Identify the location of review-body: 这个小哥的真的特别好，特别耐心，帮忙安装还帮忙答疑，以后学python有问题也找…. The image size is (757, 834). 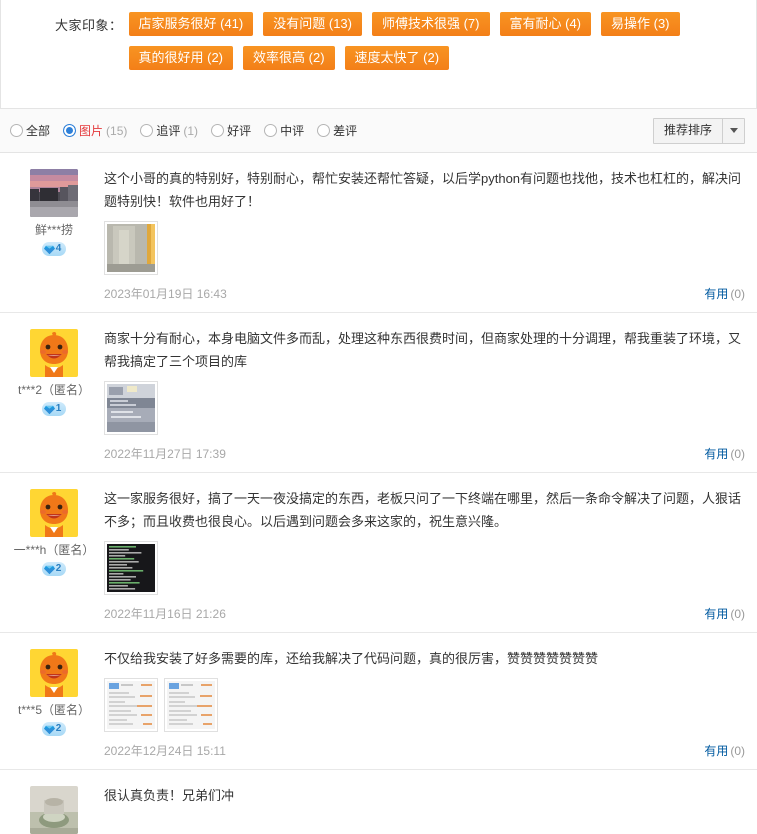
(420, 234).